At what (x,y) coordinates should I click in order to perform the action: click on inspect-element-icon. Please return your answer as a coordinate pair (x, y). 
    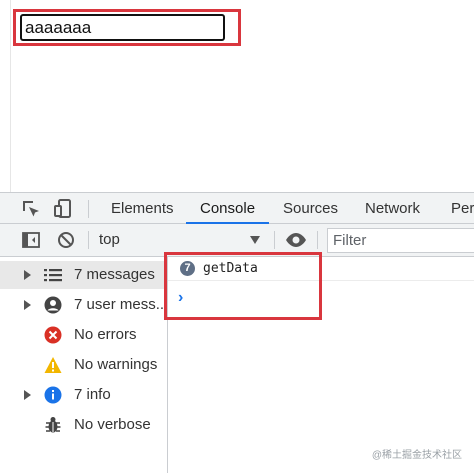
    Looking at the image, I should click on (31, 209).